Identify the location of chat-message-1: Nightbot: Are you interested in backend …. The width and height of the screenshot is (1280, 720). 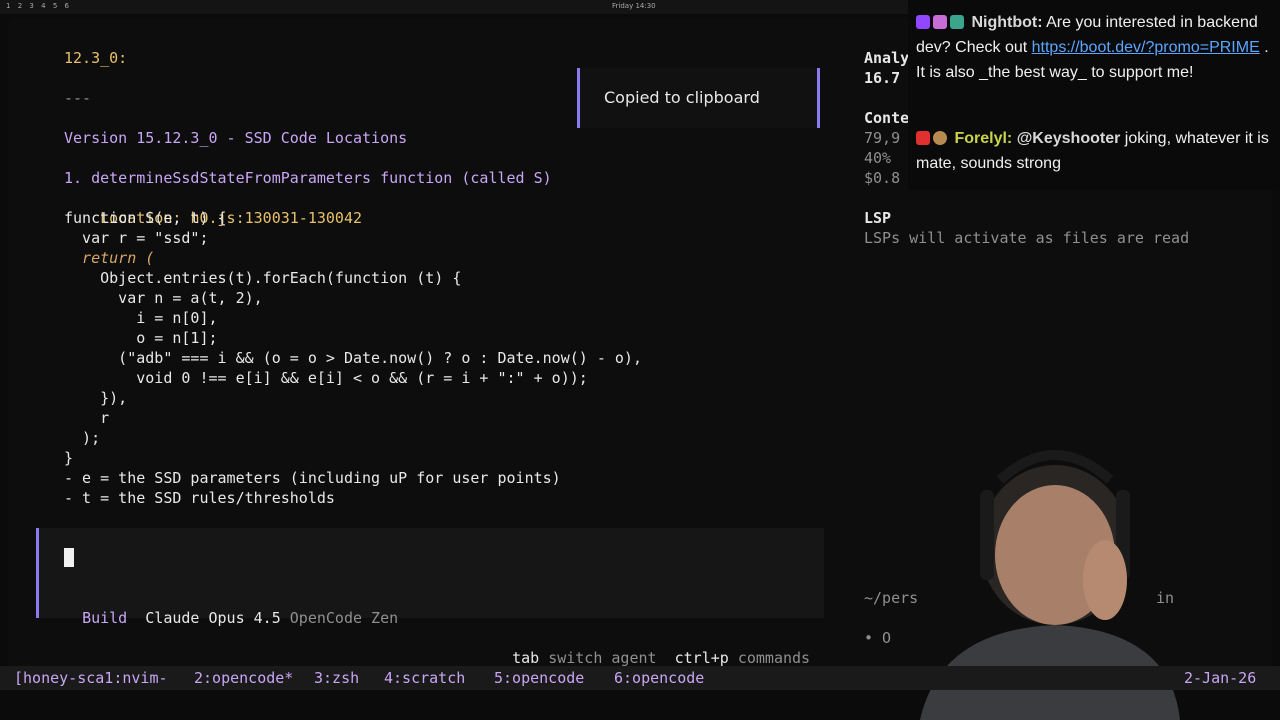
(1098, 47).